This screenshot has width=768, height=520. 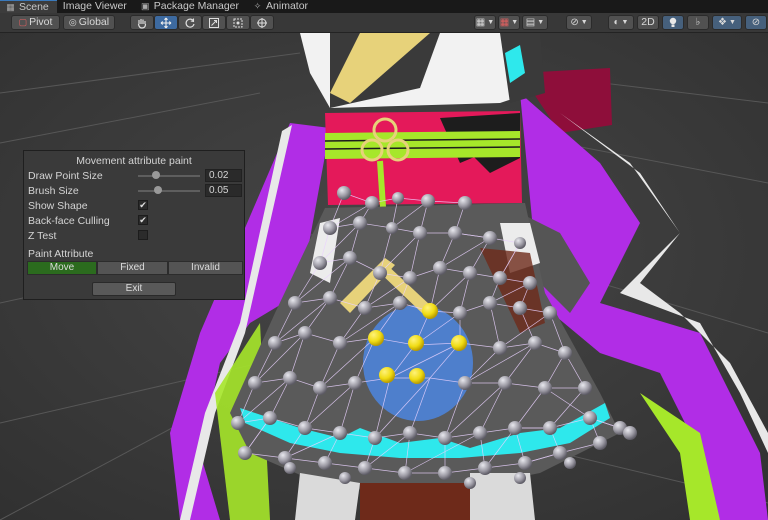 I want to click on attribute-invalid-button: Invalid, so click(x=205, y=268).